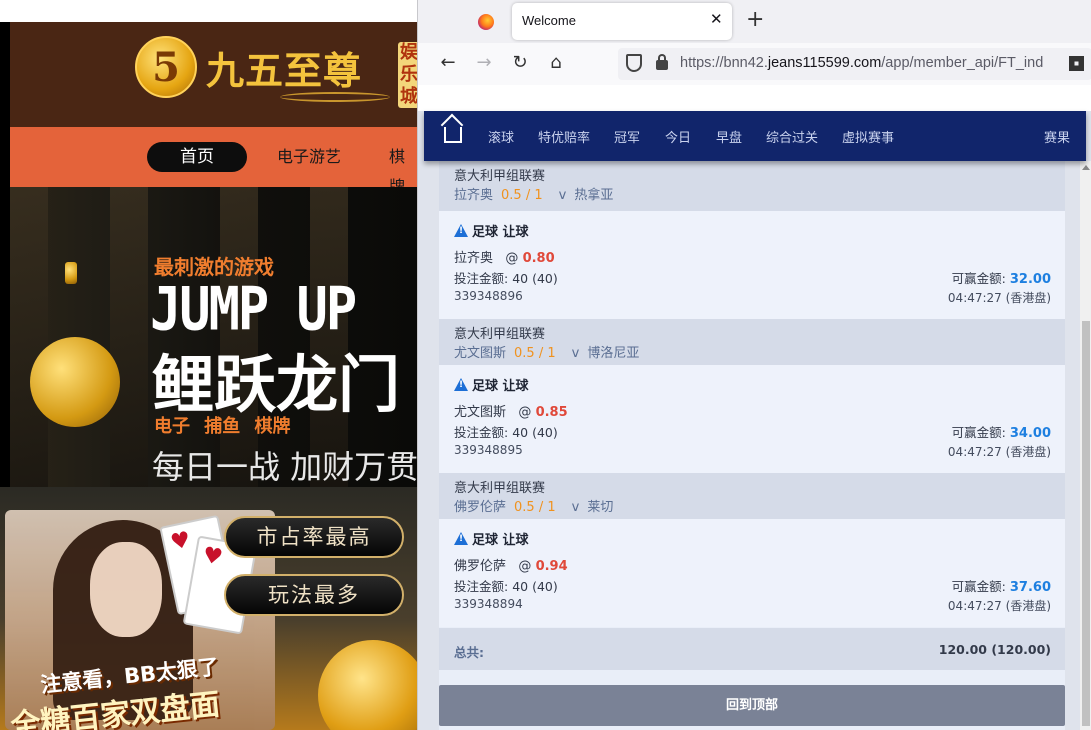 The image size is (1091, 730). Describe the element at coordinates (407, 75) in the screenshot. I see `logo-side-badge: 娱 乐 城` at that location.